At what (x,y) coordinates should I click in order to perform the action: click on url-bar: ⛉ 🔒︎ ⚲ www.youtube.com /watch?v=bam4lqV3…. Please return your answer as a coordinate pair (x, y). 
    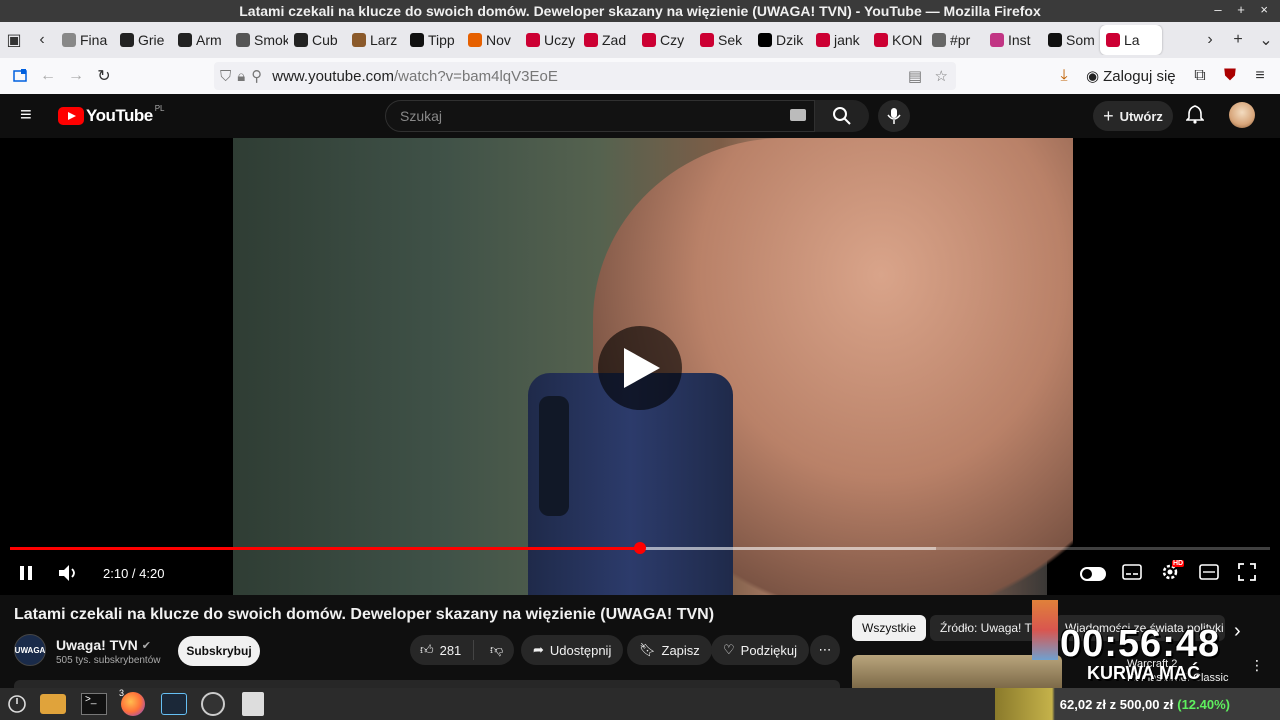
    Looking at the image, I should click on (585, 76).